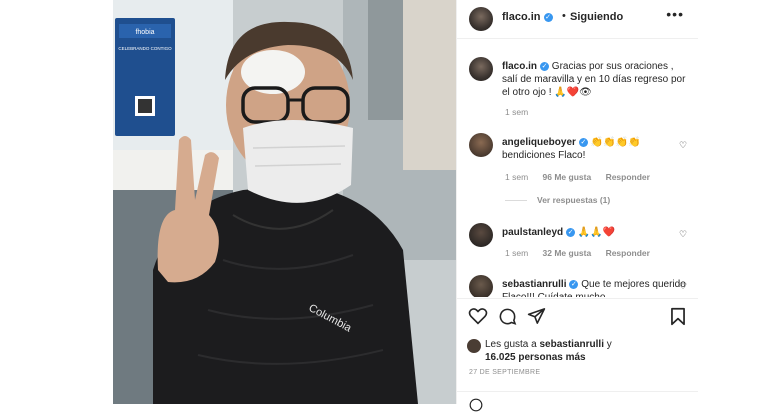  I want to click on comment-meta: 1 sem 96 Me gusta Responder, so click(583, 177).